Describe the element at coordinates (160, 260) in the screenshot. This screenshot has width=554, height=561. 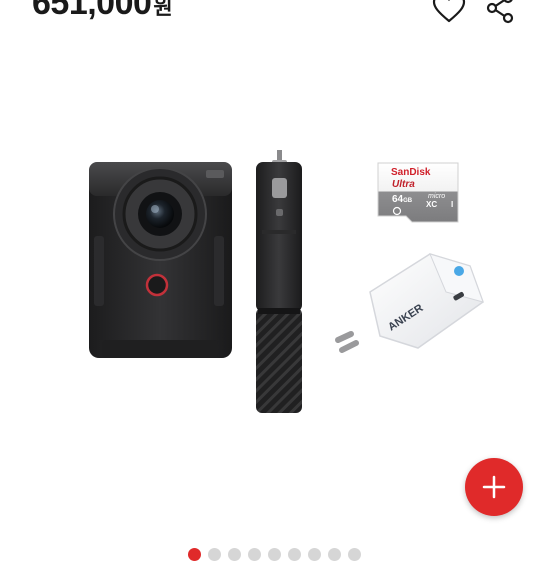
I see `camera-body` at that location.